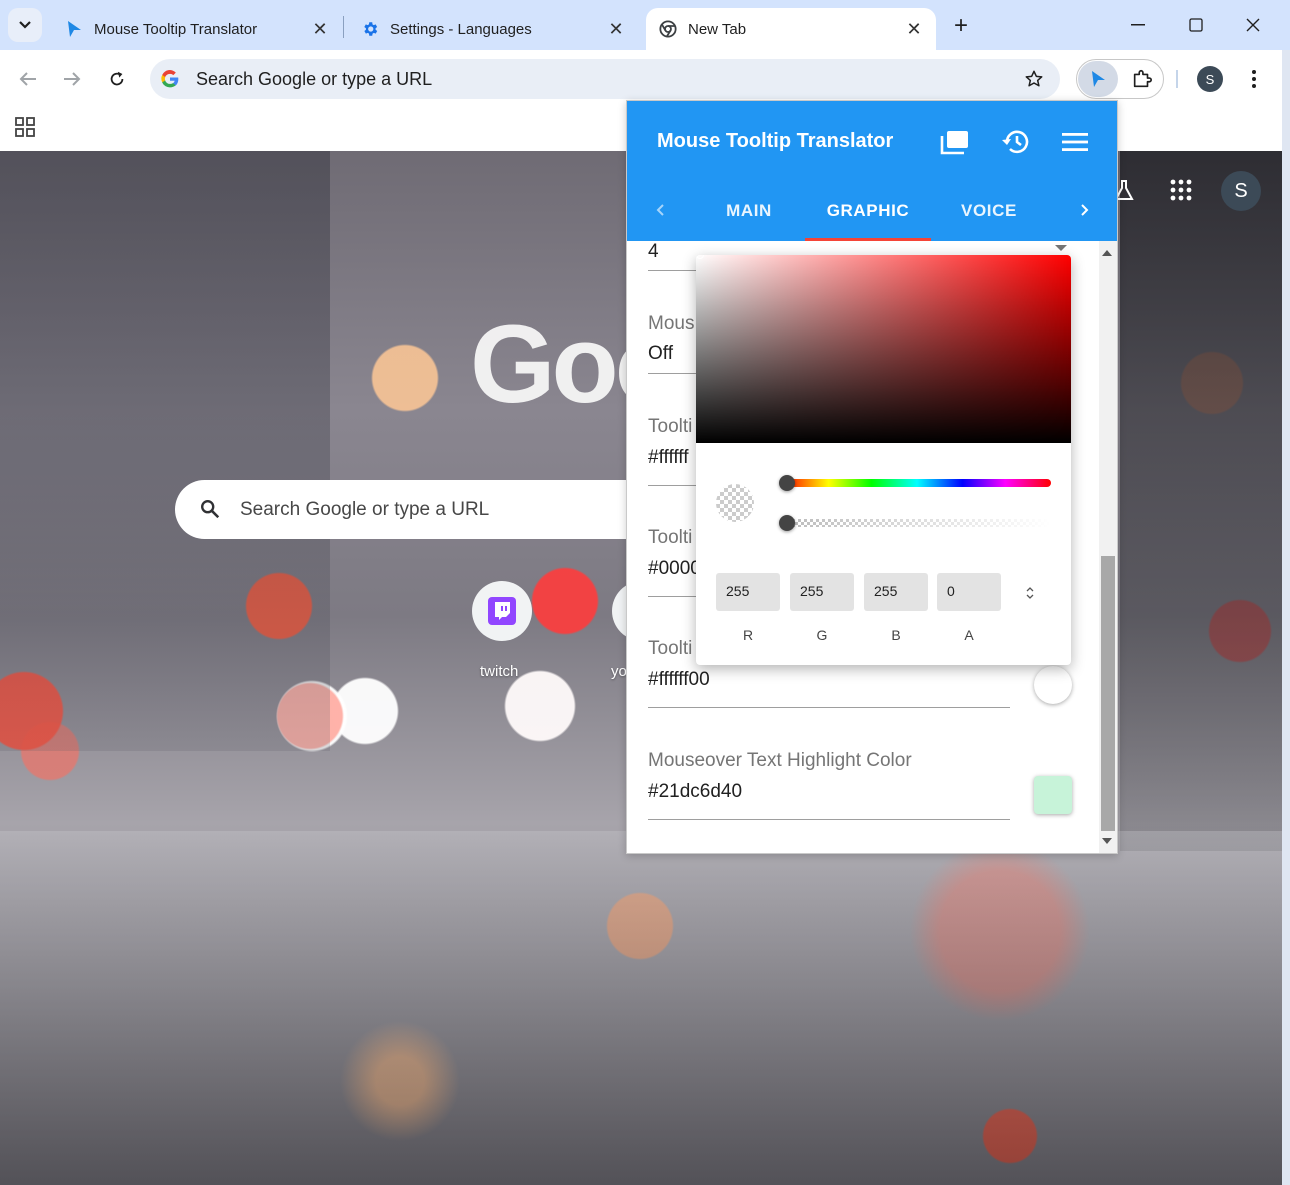 Image resolution: width=1290 pixels, height=1185 pixels. I want to click on google-g-icon, so click(170, 79).